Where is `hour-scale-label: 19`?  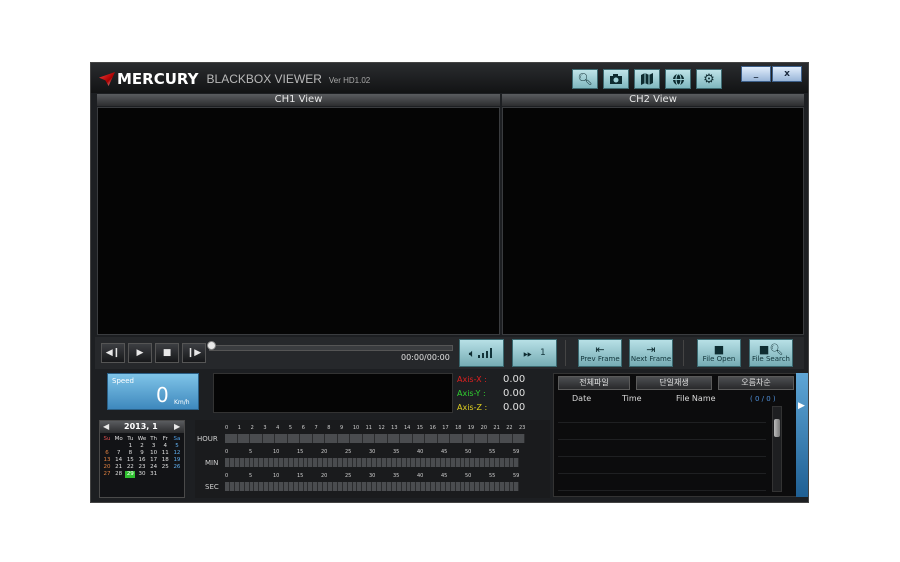
hour-scale-label: 19 is located at coordinates (471, 428).